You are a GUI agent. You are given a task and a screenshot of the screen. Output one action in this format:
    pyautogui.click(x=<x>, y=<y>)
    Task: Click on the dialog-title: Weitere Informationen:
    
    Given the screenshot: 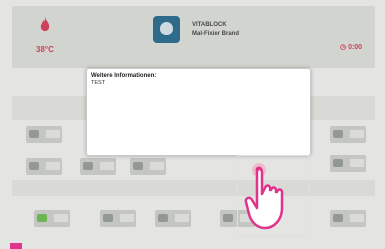 What is the action you would take?
    pyautogui.click(x=124, y=76)
    